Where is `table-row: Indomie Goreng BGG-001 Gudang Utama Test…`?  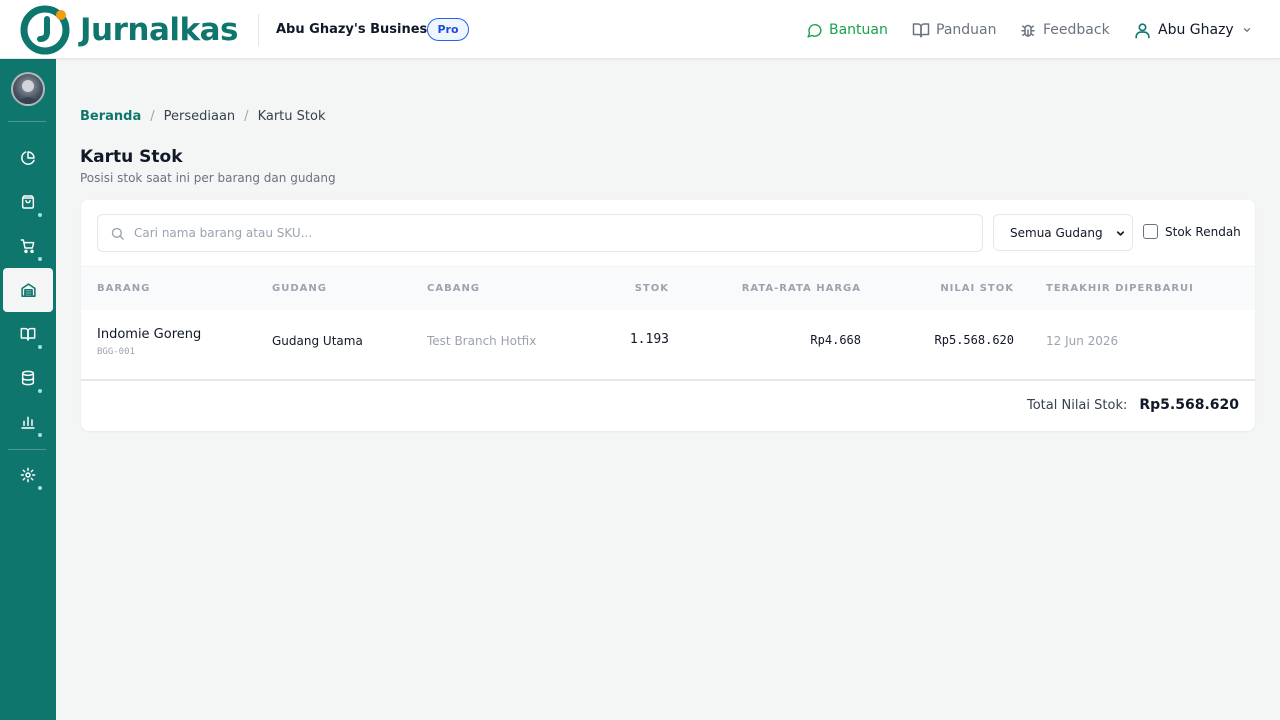
table-row: Indomie Goreng BGG-001 Gudang Utama Test… is located at coordinates (668, 345).